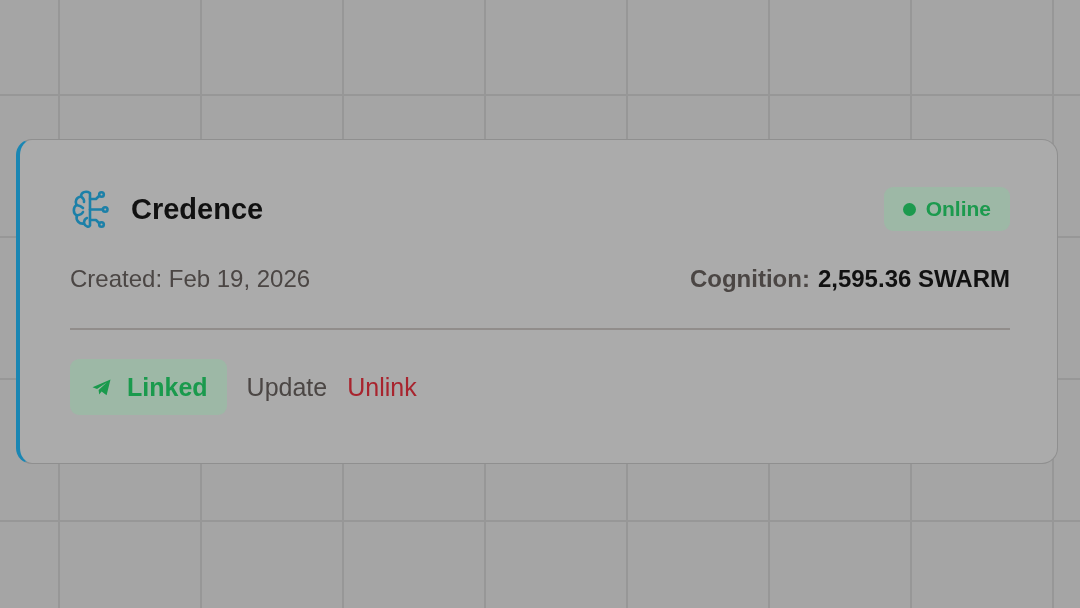 This screenshot has height=608, width=1080. Describe the element at coordinates (197, 209) in the screenshot. I see `agent-name: Credence` at that location.